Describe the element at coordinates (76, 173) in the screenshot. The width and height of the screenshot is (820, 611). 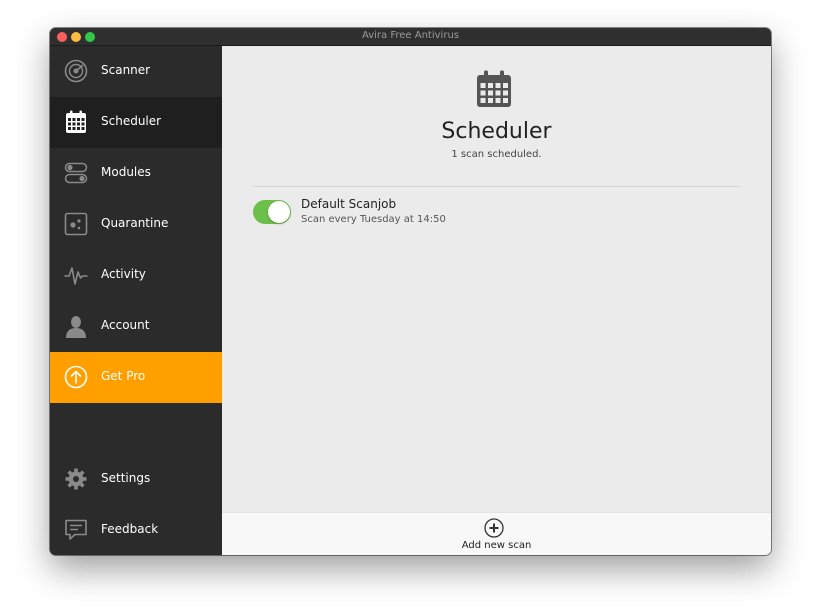
I see `toggles-icon` at that location.